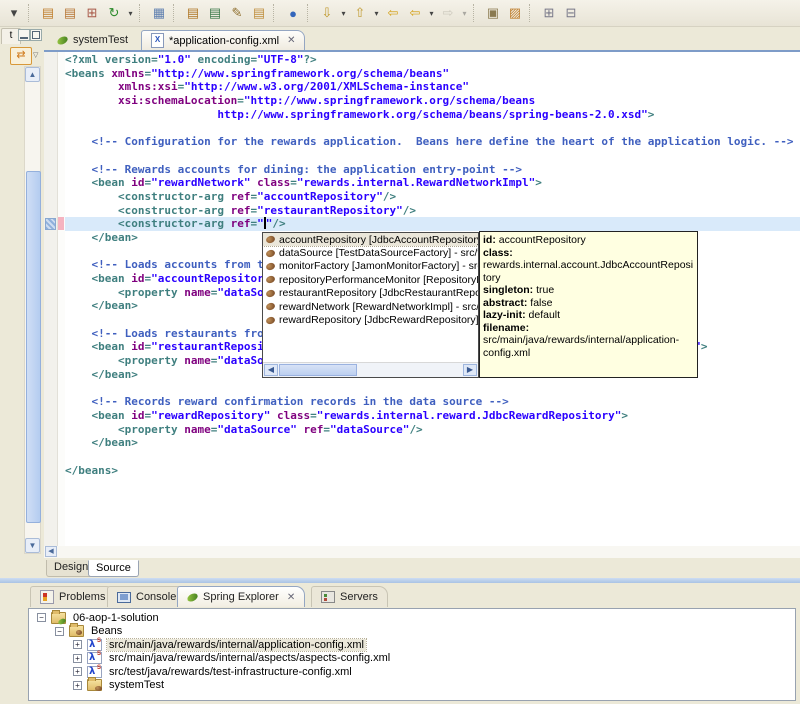  What do you see at coordinates (343, 13) in the screenshot?
I see `next-annotation-dropdown: ▾` at bounding box center [343, 13].